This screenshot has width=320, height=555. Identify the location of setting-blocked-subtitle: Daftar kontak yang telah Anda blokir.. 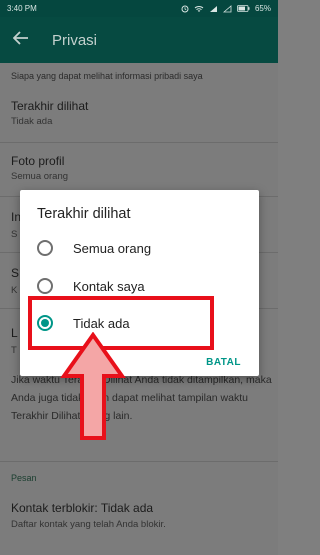
(88, 524).